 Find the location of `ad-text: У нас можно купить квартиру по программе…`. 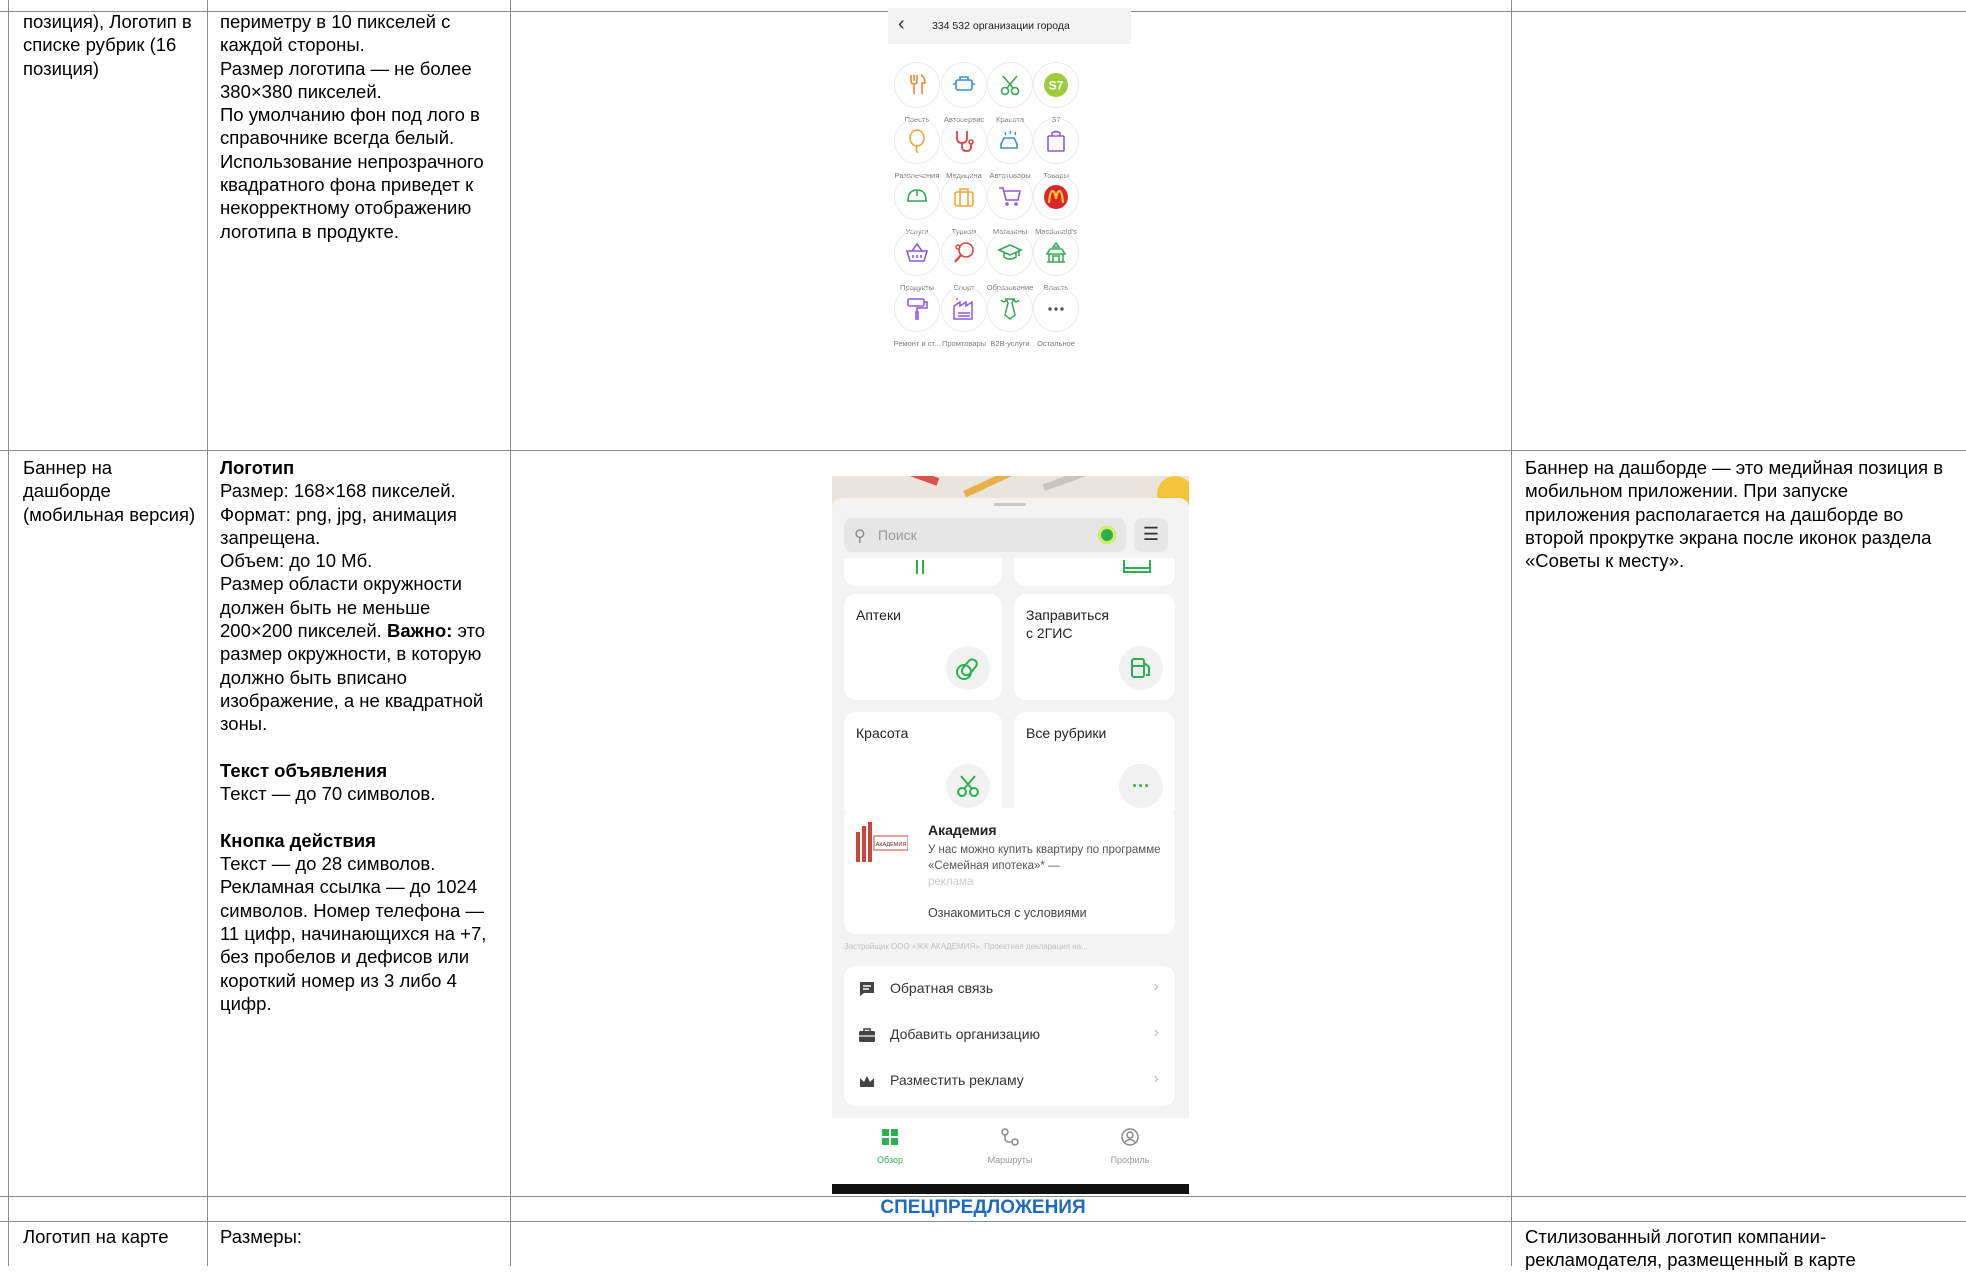

ad-text: У нас можно купить квартиру по программе… is located at coordinates (1048, 866).